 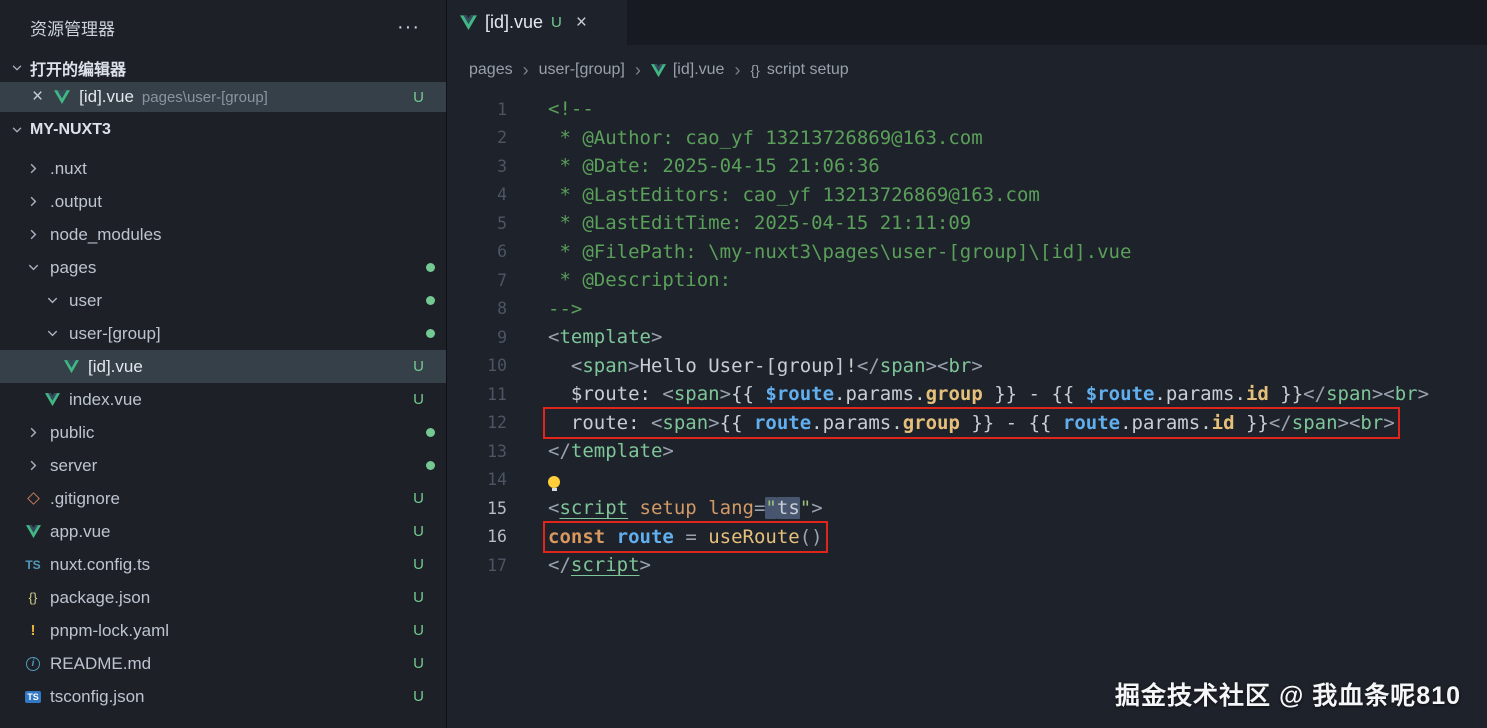 What do you see at coordinates (967, 337) in the screenshot?
I see `code-line: 9 <template>` at bounding box center [967, 337].